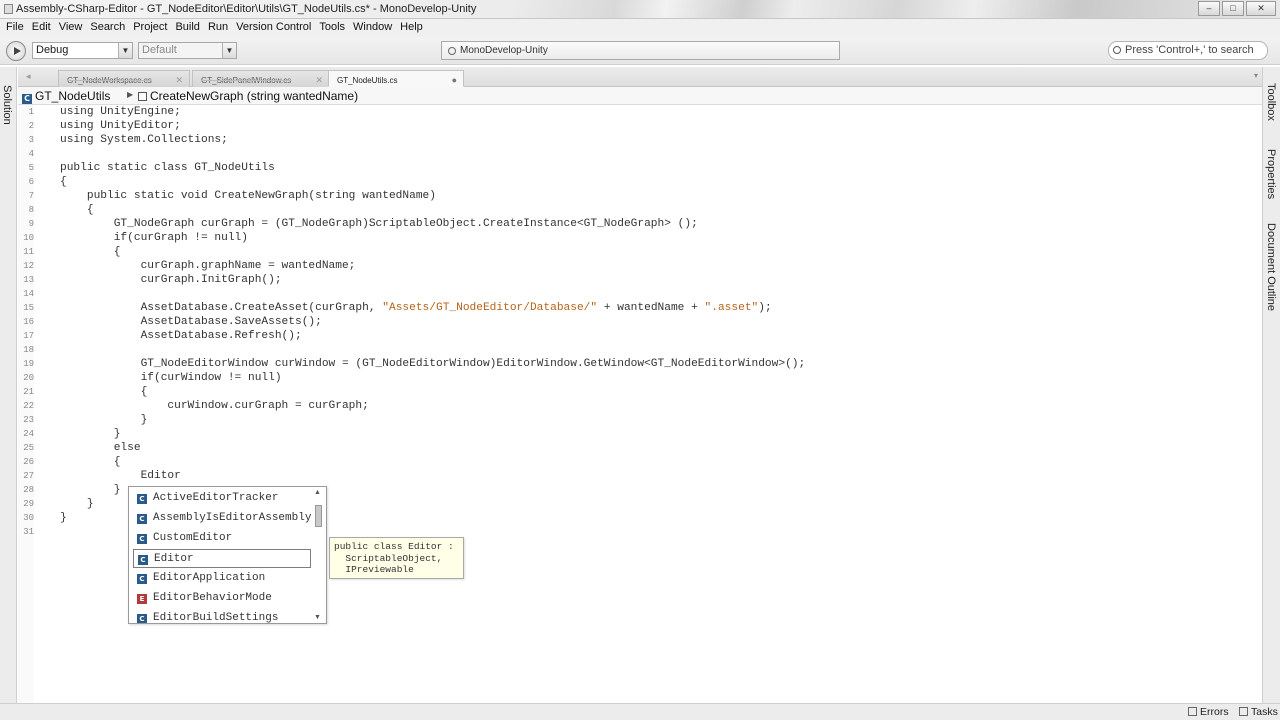 This screenshot has width=1280, height=720. I want to click on code-line: 12 curGraph.graphName = wantedName;, so click(642, 266).